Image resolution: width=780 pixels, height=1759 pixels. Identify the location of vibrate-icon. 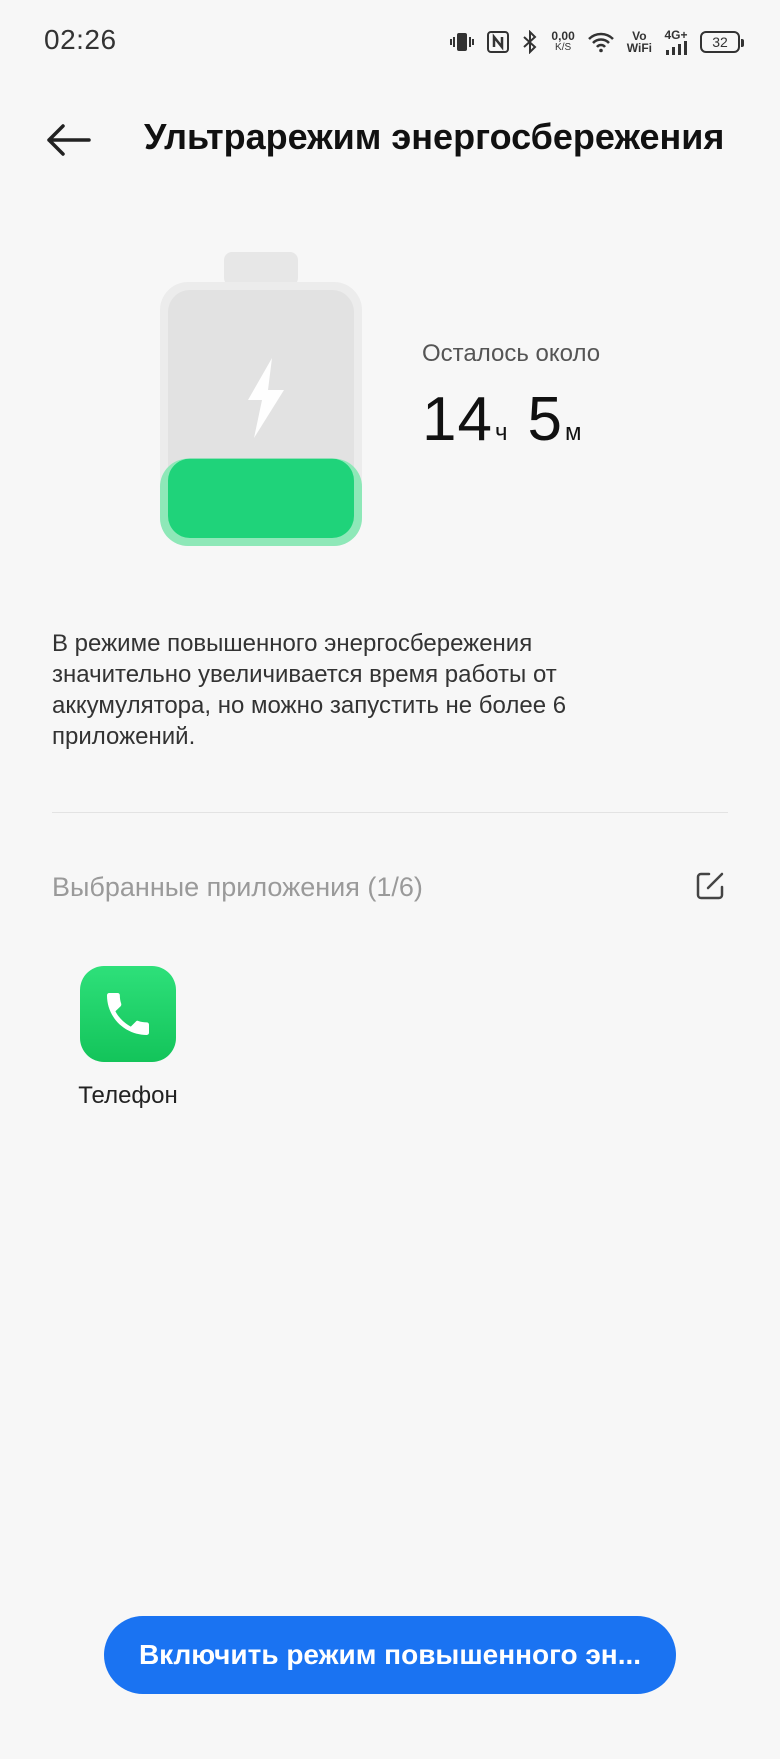
(462, 42).